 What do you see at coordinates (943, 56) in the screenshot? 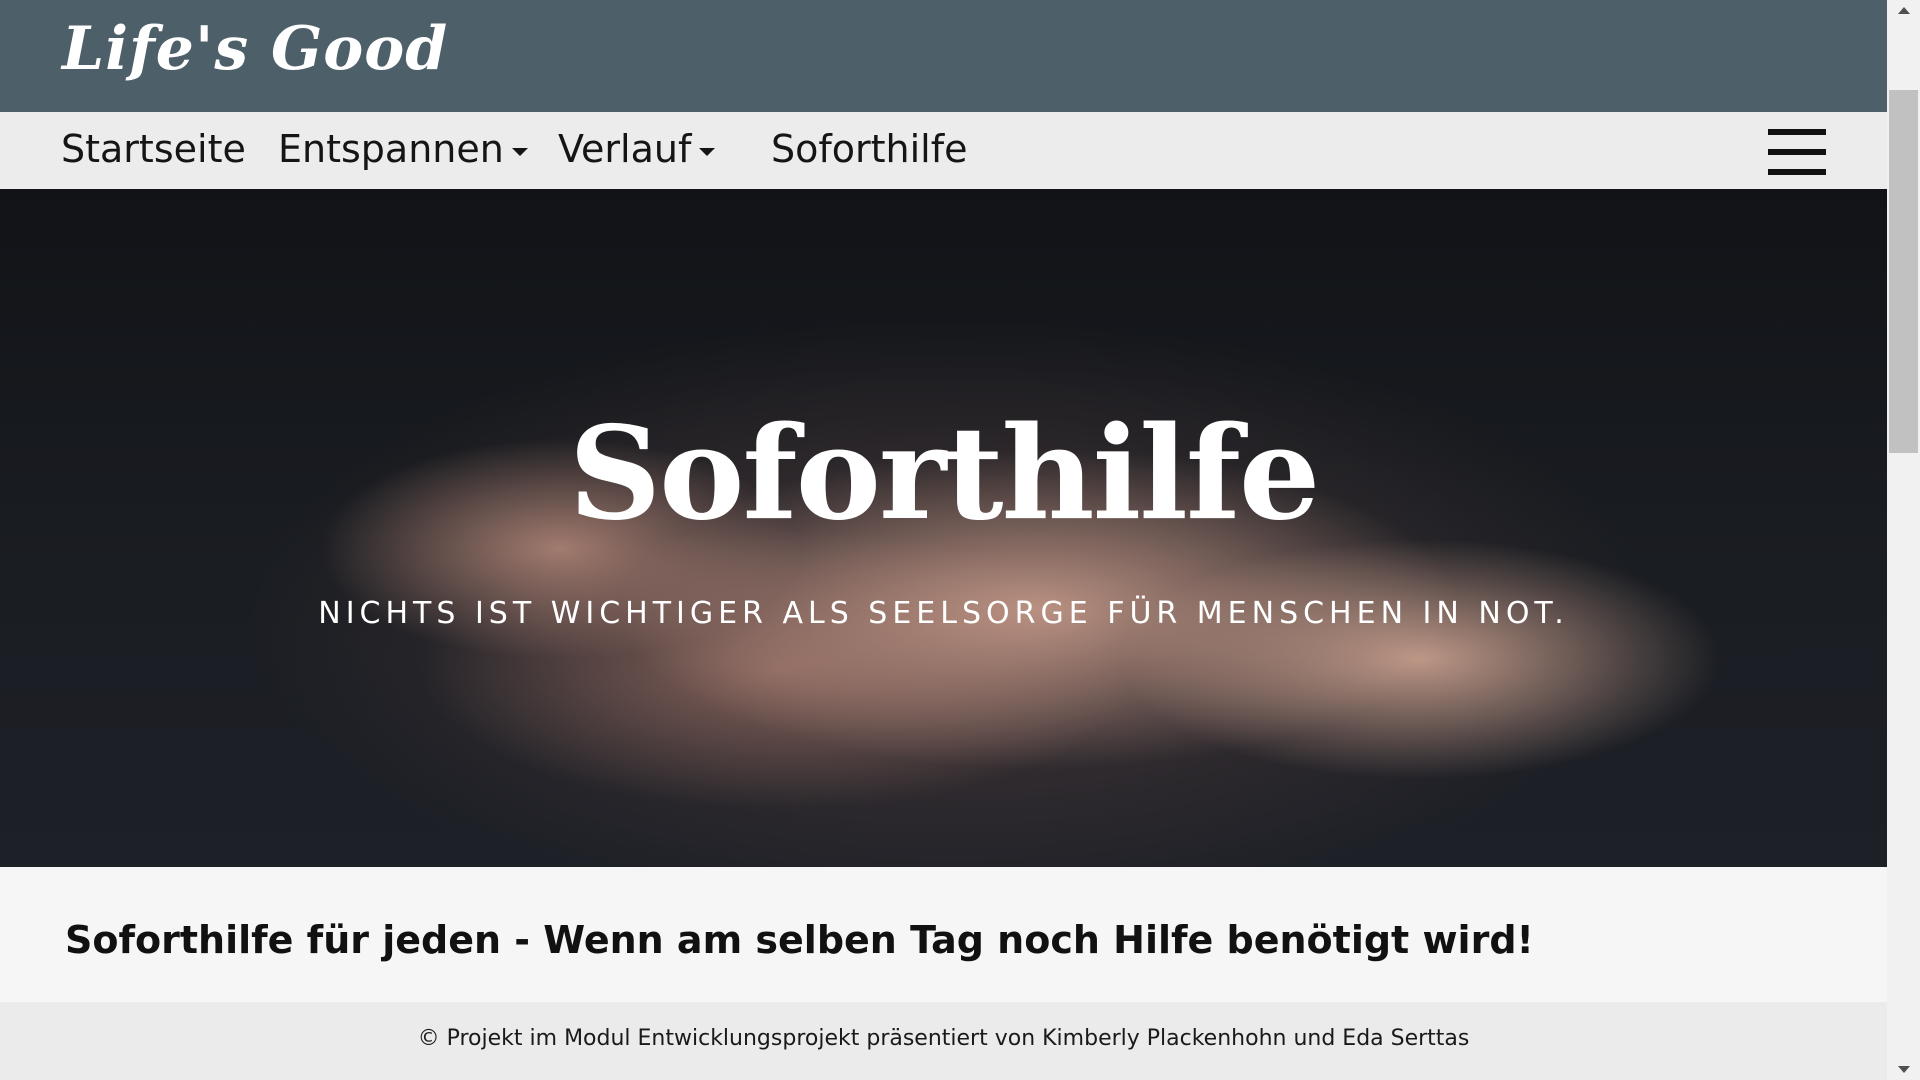
I see `brand-bar: Life's Good` at bounding box center [943, 56].